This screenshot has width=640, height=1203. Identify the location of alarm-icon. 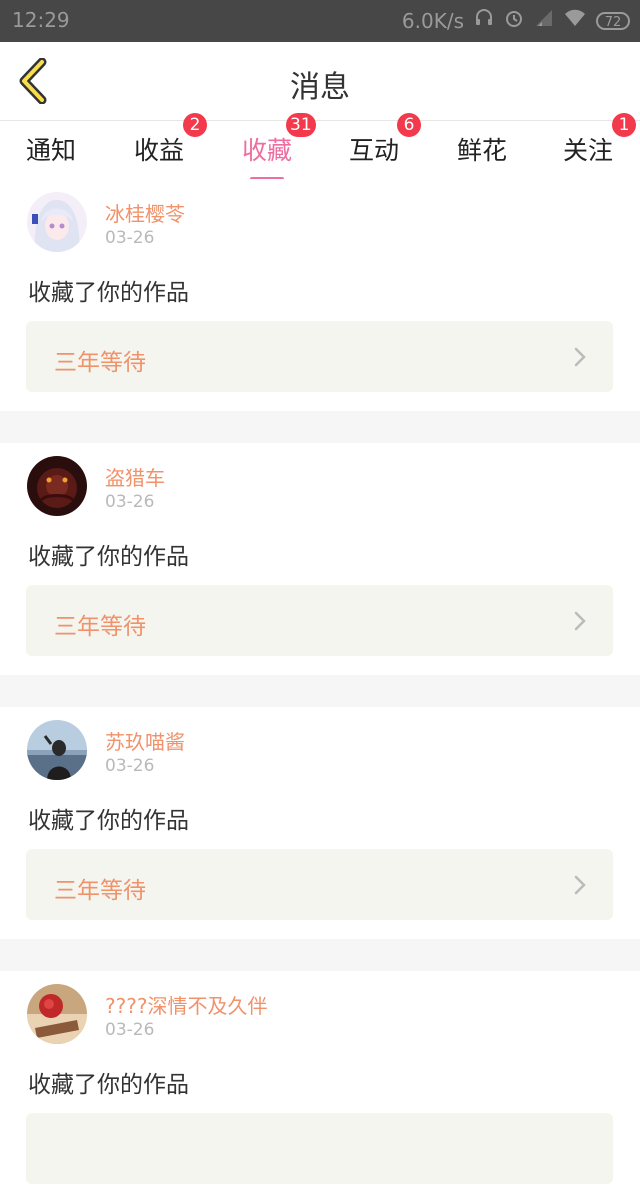
(514, 20).